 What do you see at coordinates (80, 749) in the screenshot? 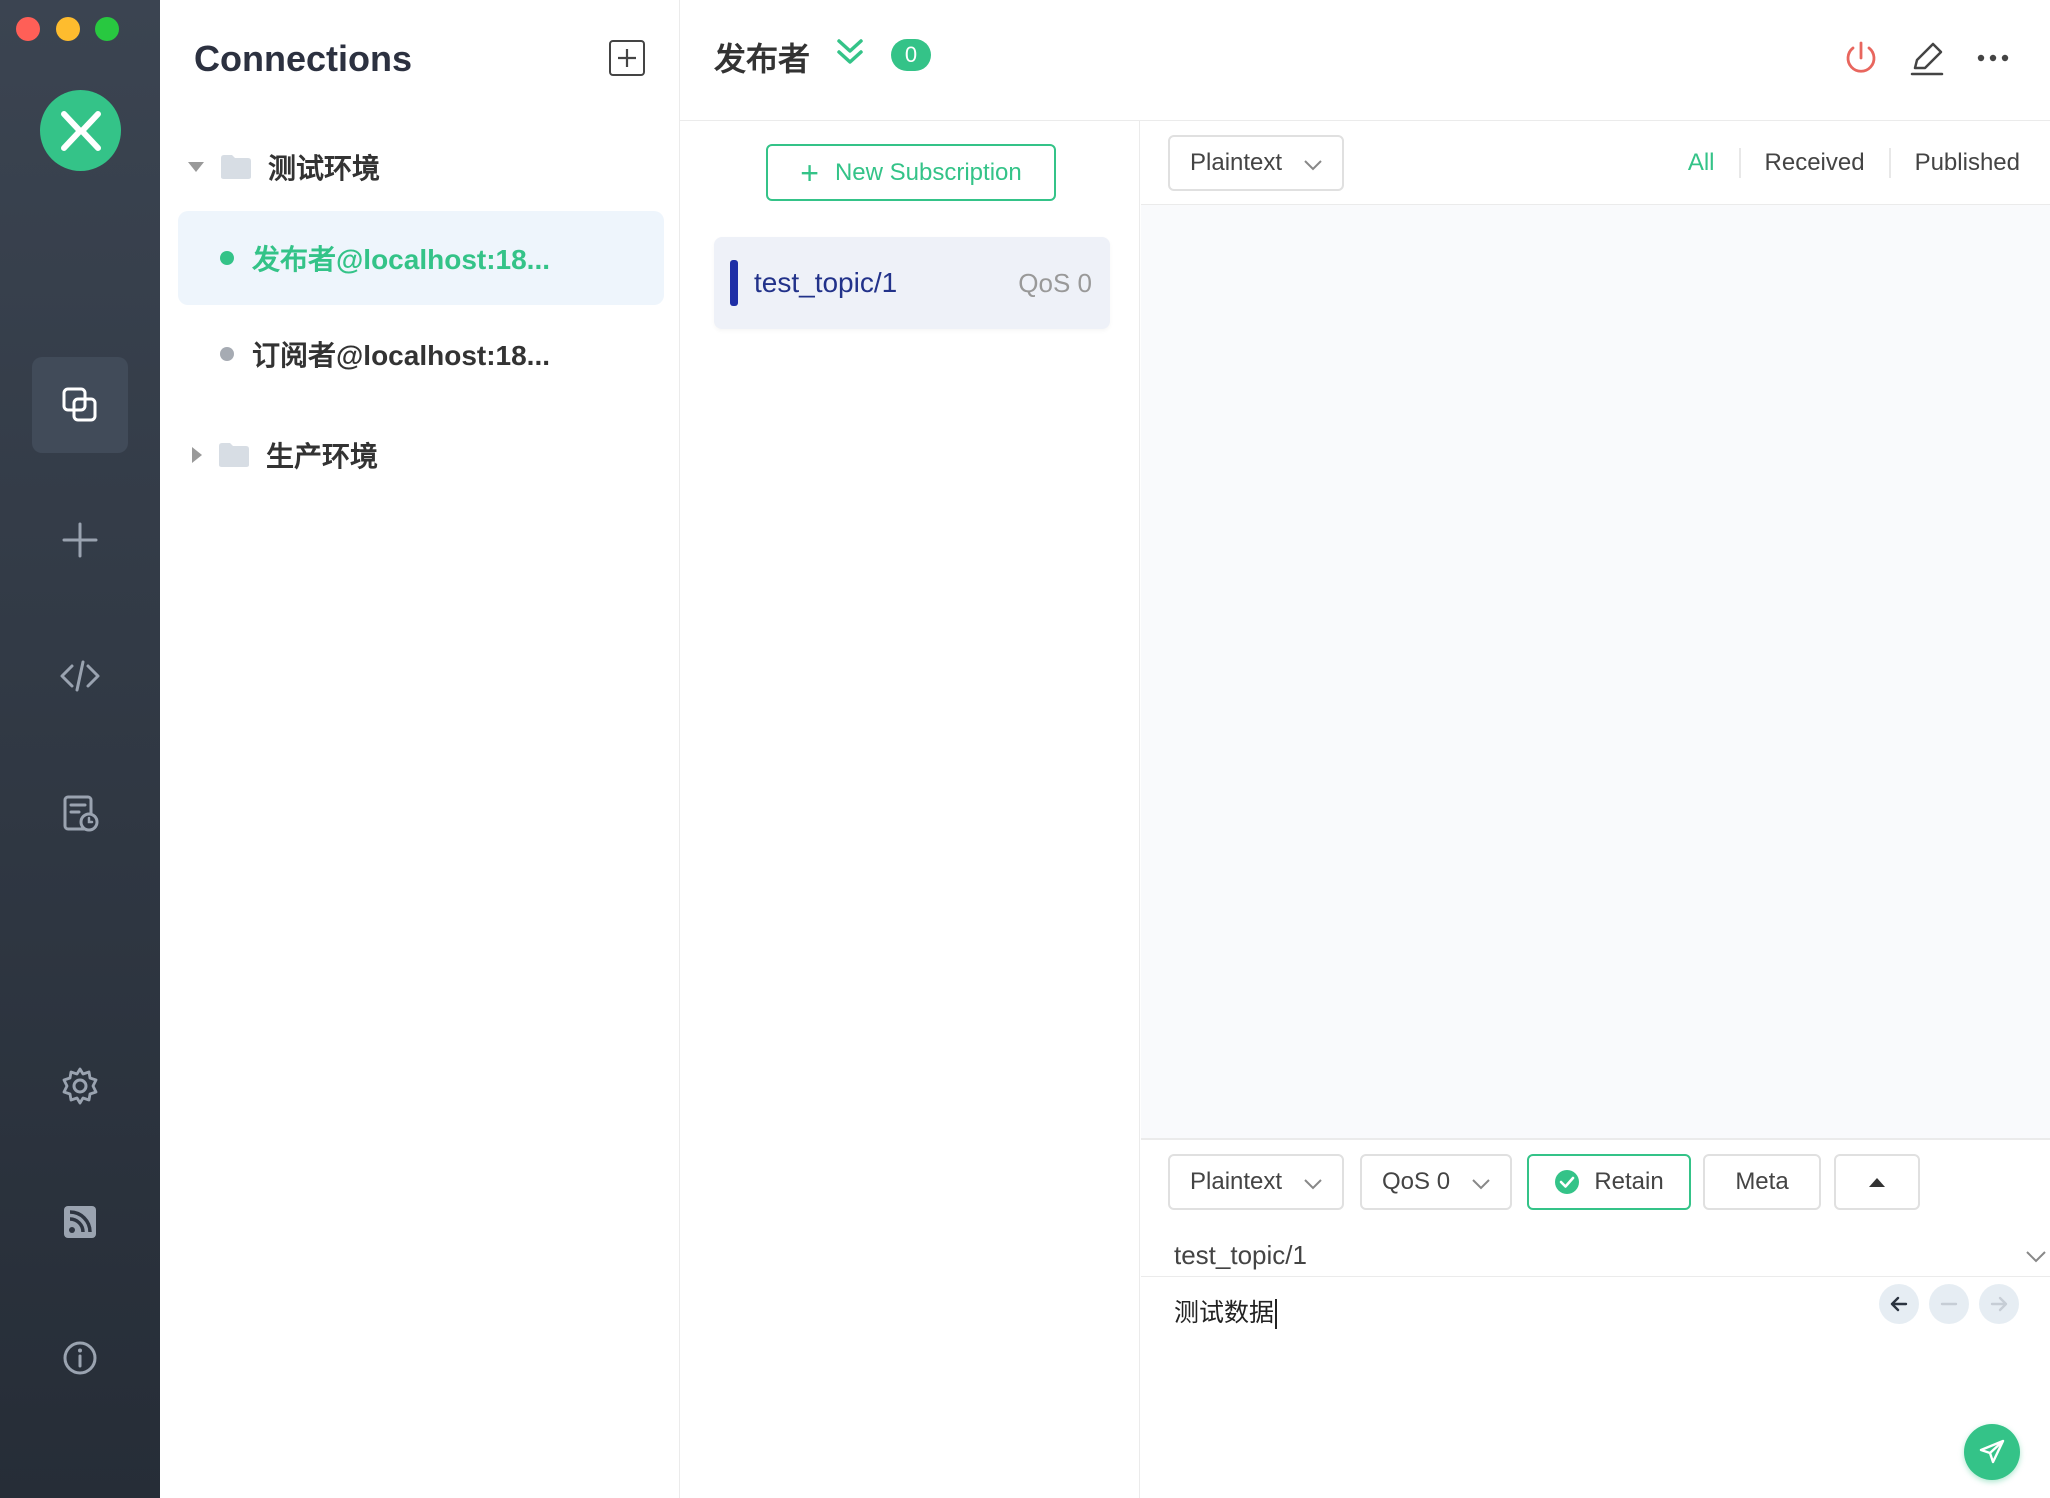
I see `app-sidebar` at bounding box center [80, 749].